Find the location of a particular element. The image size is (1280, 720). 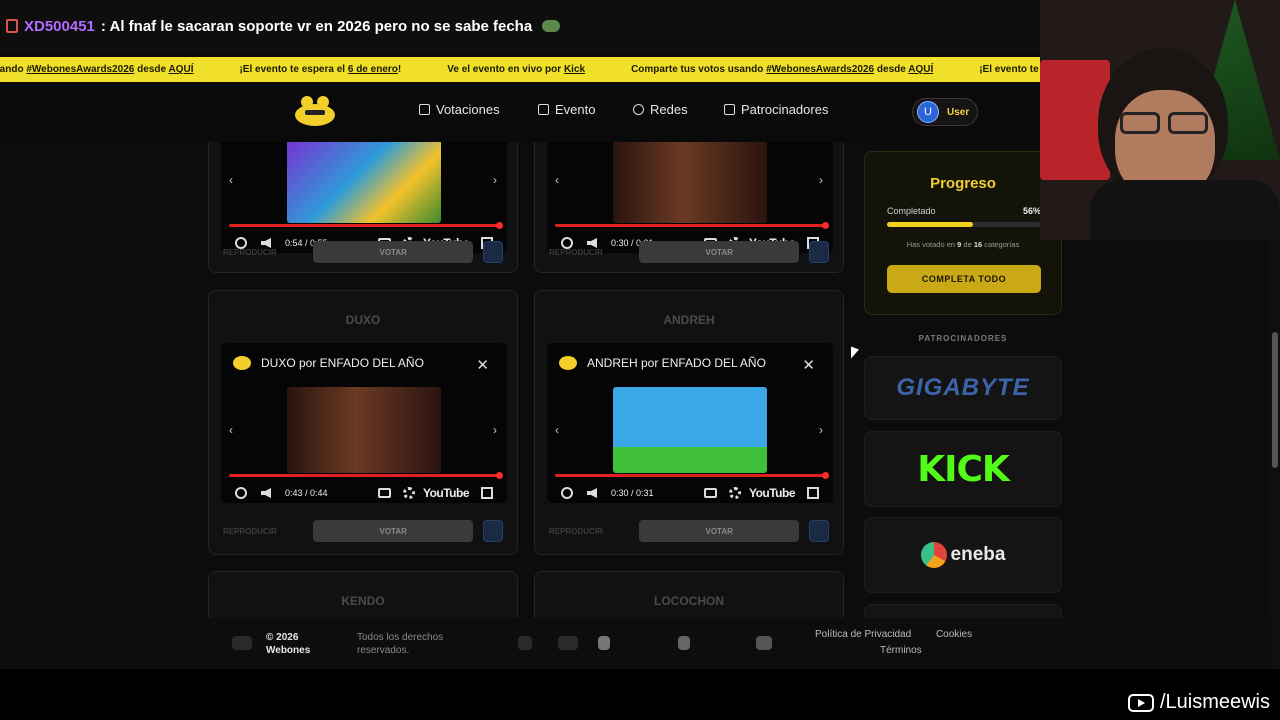

progress-percent: 56% is located at coordinates (1031, 211).